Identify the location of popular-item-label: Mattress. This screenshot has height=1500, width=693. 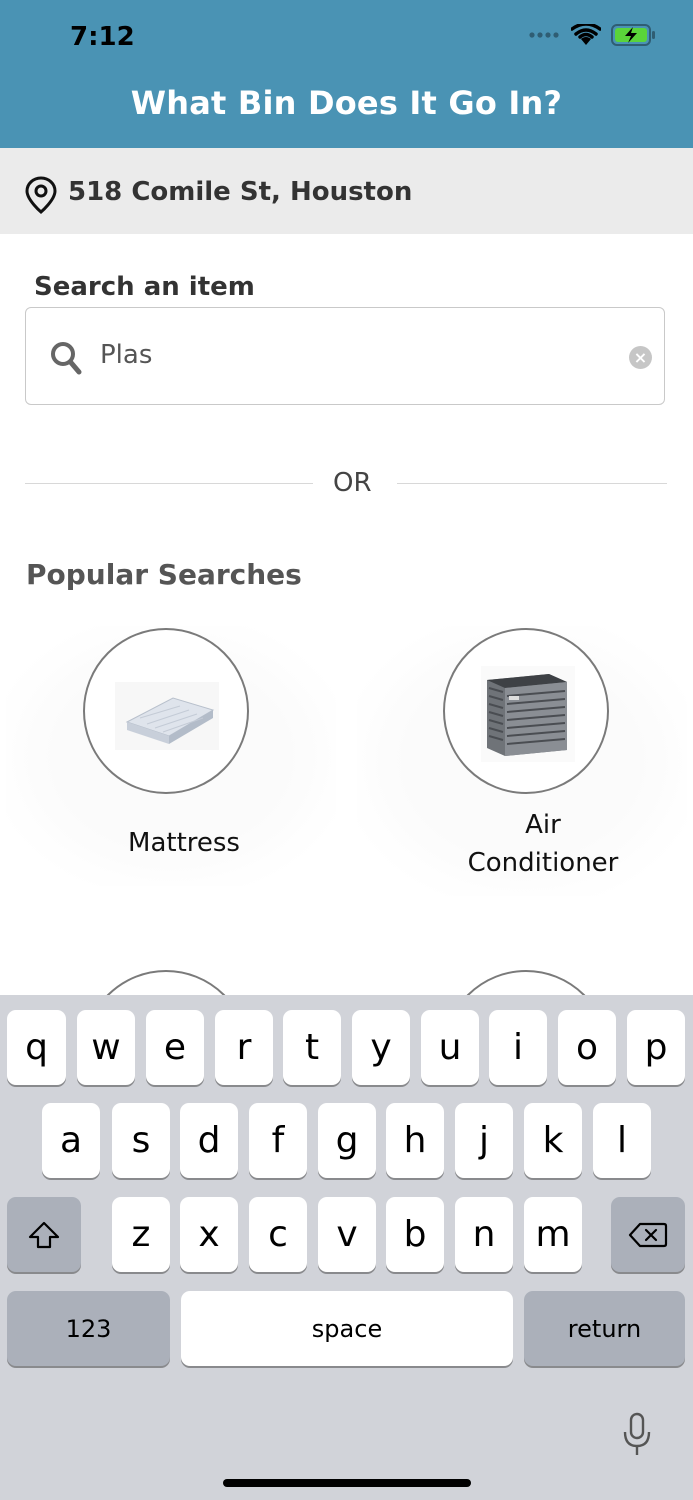
(184, 843).